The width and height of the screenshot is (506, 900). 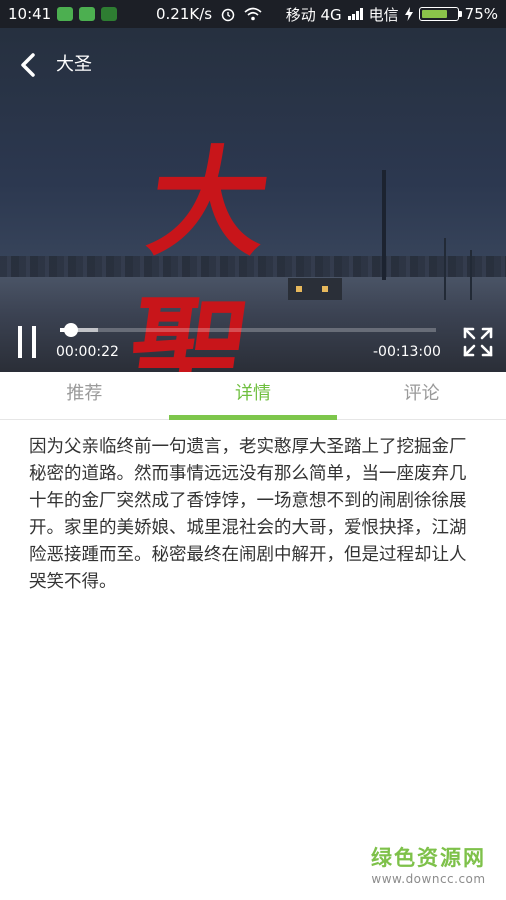 I want to click on tab-comments: 评论, so click(x=421, y=395).